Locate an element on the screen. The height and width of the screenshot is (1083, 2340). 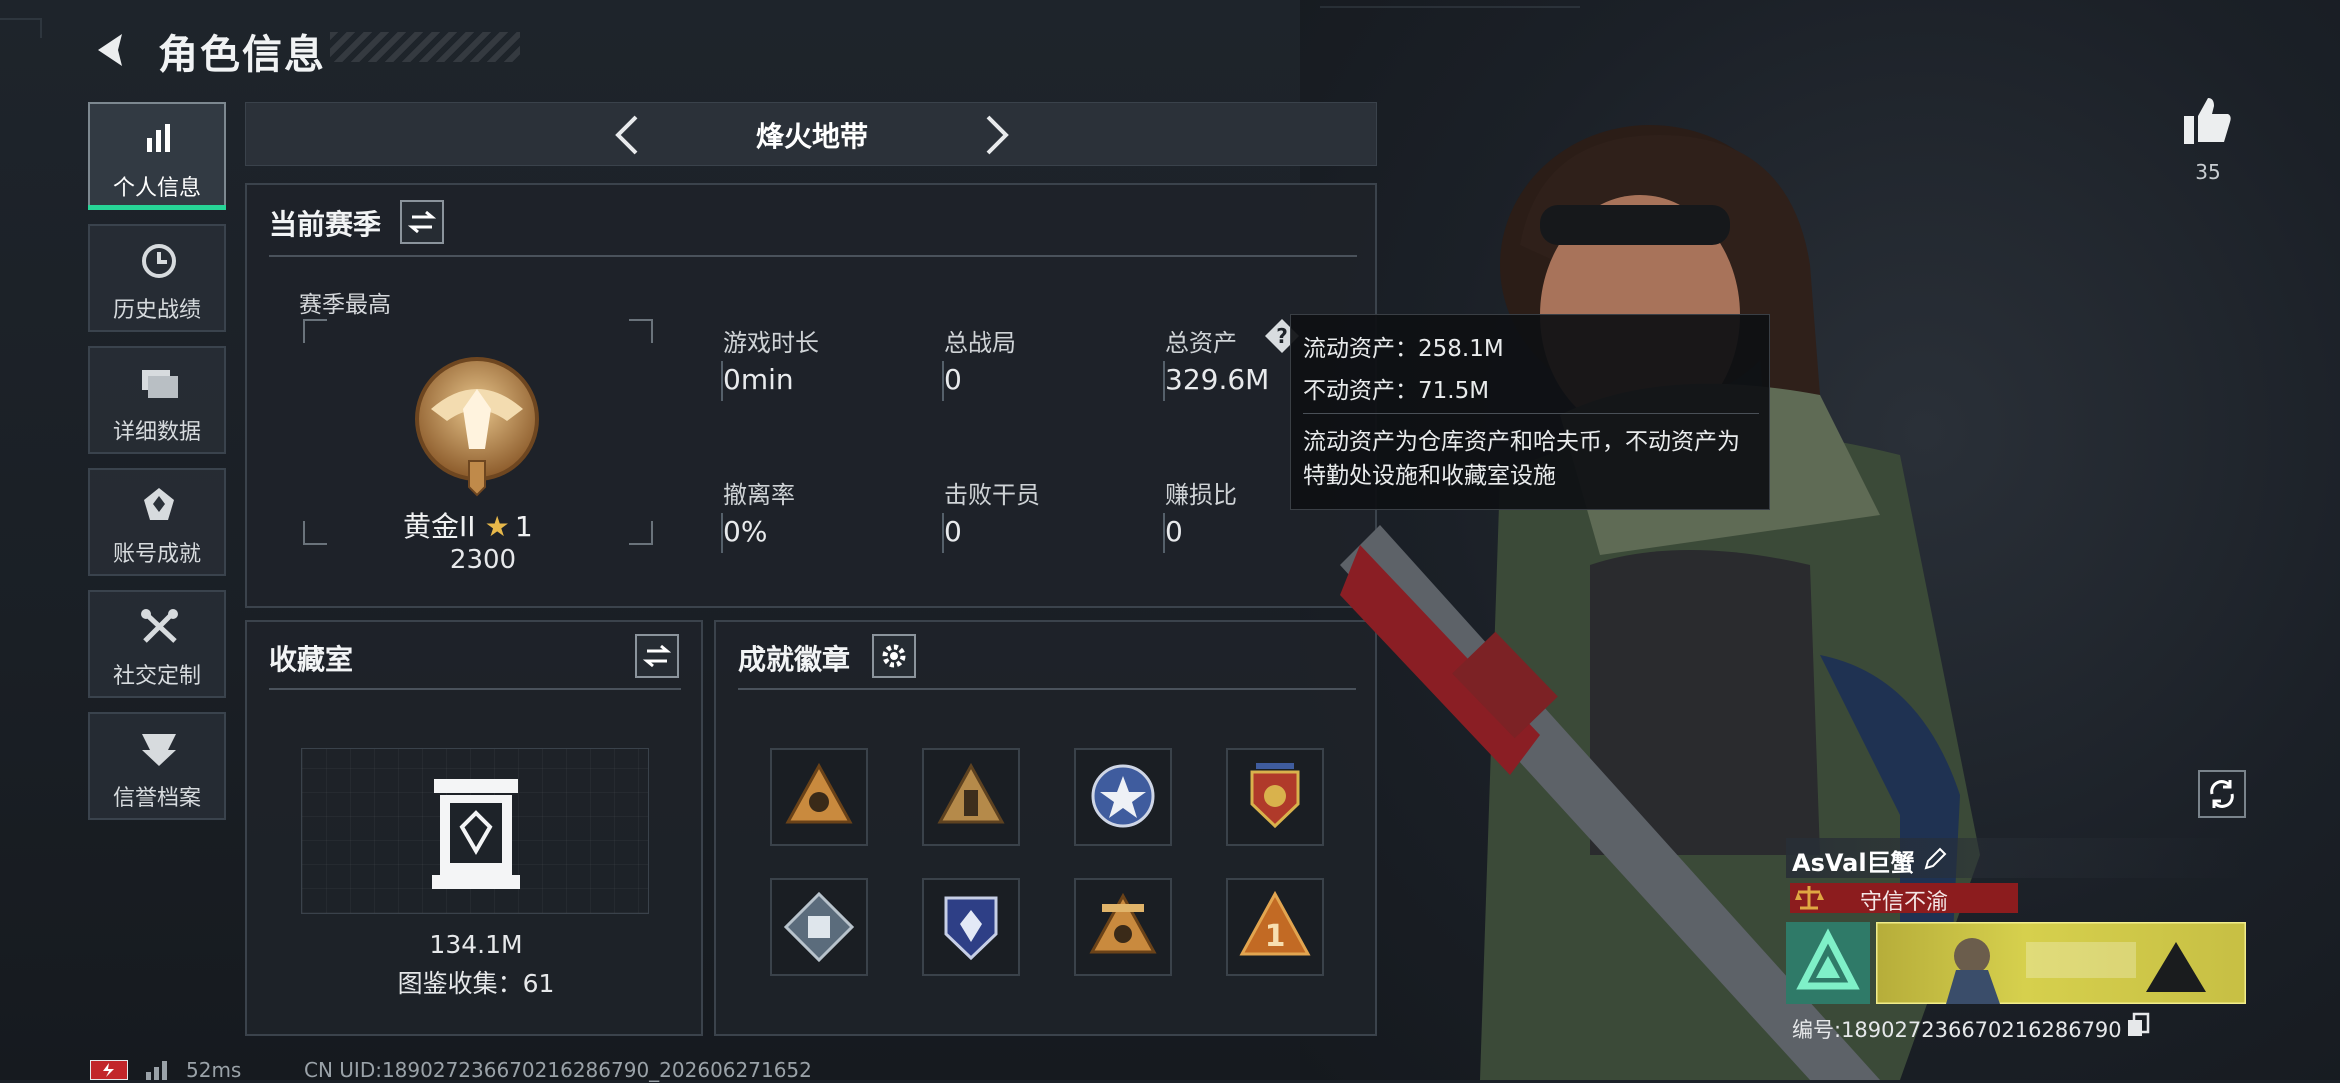
badge-number-one-triangle: 1 is located at coordinates (1275, 927).